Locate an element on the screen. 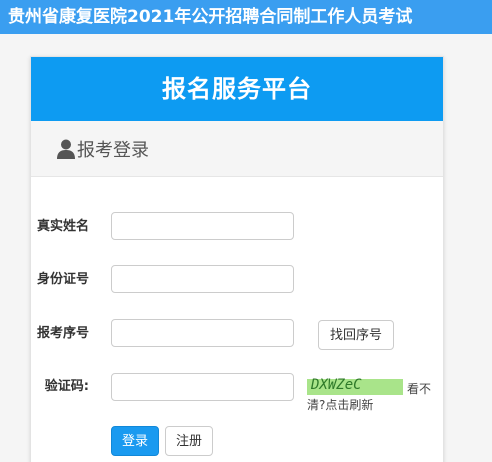  captcha-label: 验证码: is located at coordinates (66, 386).